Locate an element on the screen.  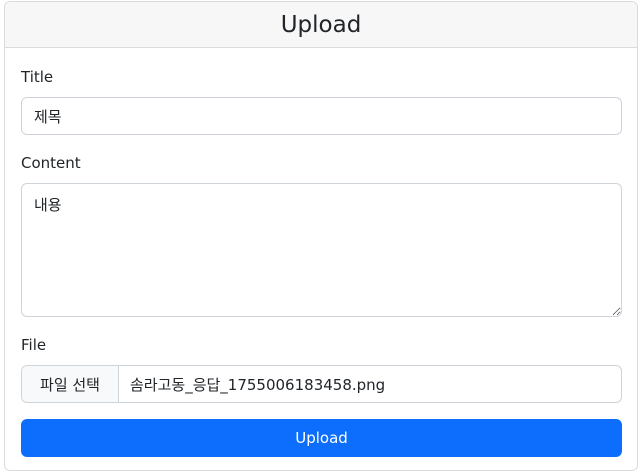
title-input is located at coordinates (321, 116).